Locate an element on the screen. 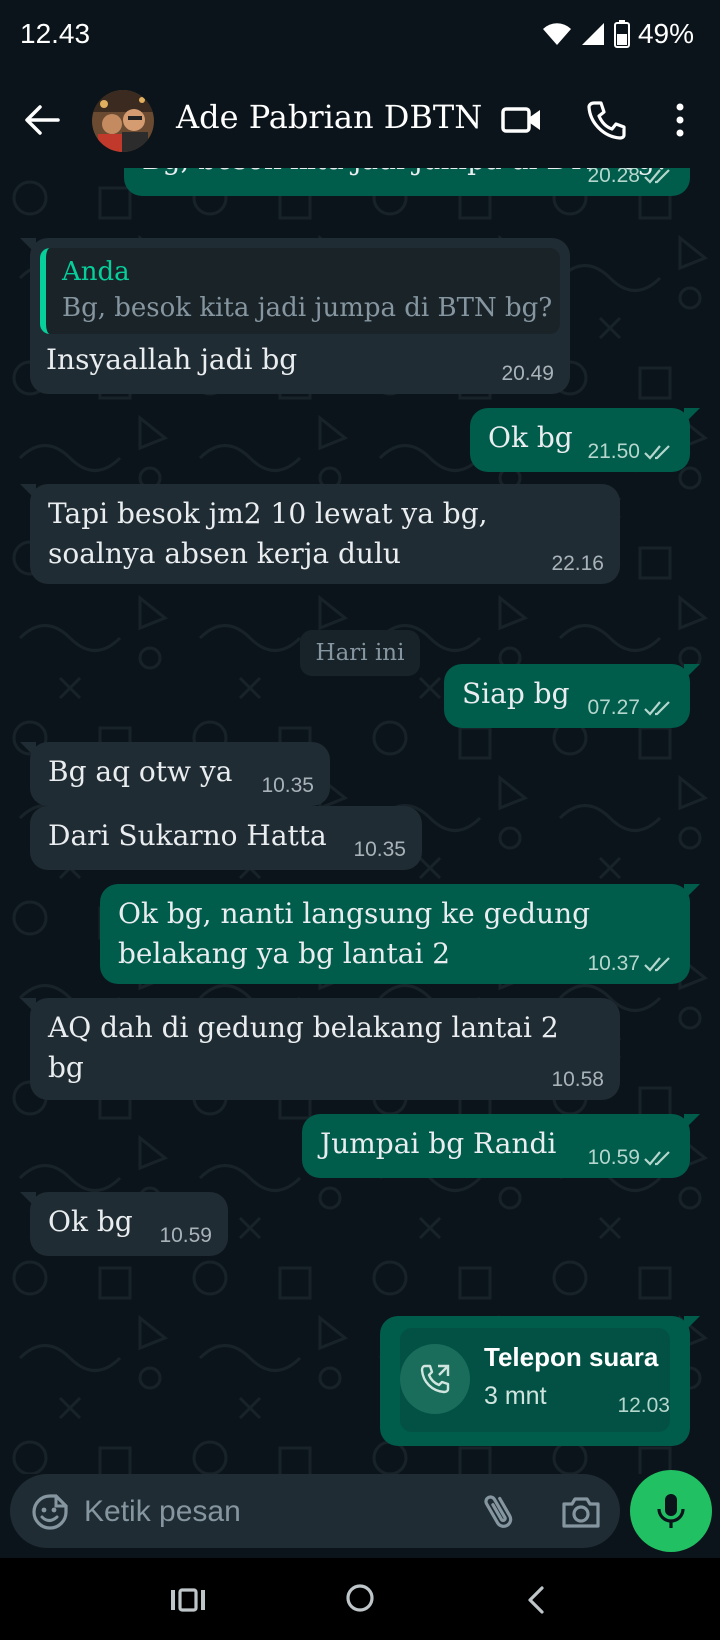 Image resolution: width=720 pixels, height=1640 pixels. message-bubble-incoming: Dari Sukarno Hatta 10.35 is located at coordinates (226, 838).